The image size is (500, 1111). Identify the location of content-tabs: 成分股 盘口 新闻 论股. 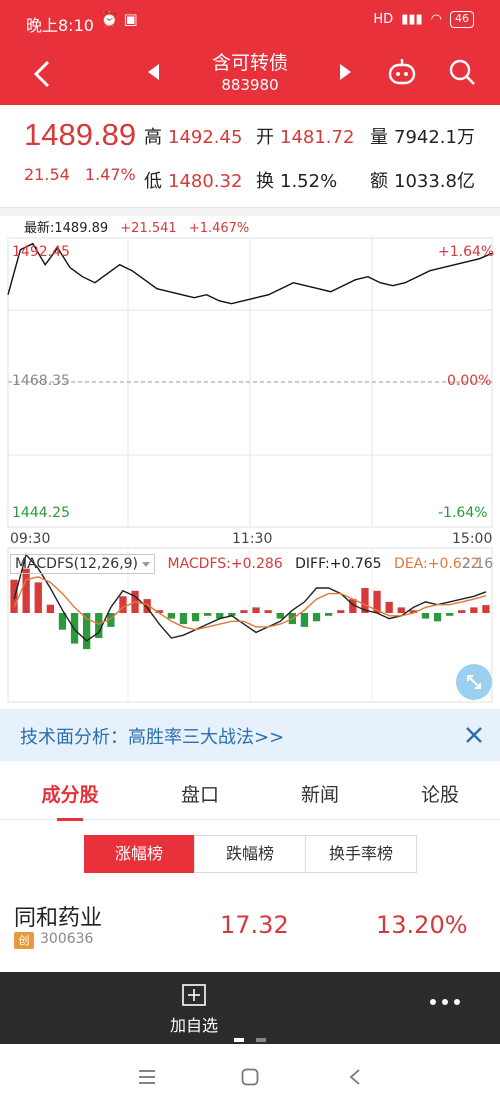
(250, 793).